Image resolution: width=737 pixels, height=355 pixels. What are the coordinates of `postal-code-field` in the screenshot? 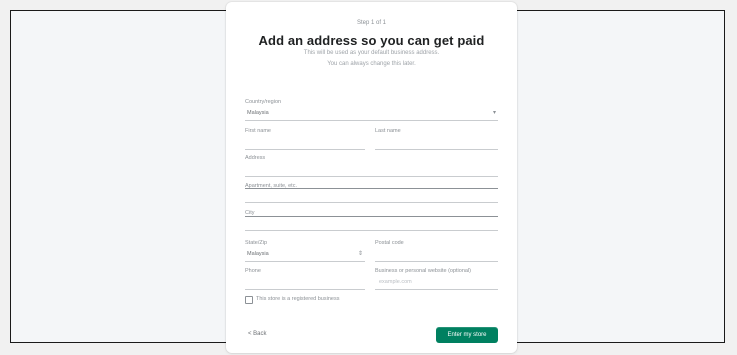 It's located at (436, 254).